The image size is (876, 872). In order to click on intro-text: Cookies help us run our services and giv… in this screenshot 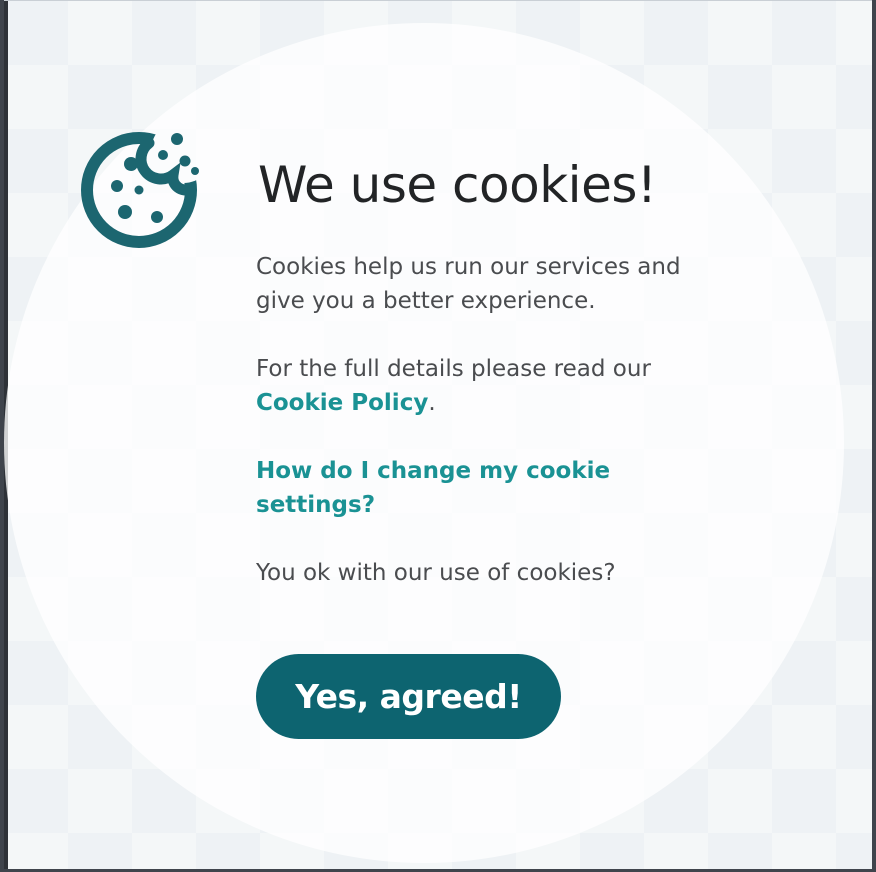, I will do `click(468, 284)`.